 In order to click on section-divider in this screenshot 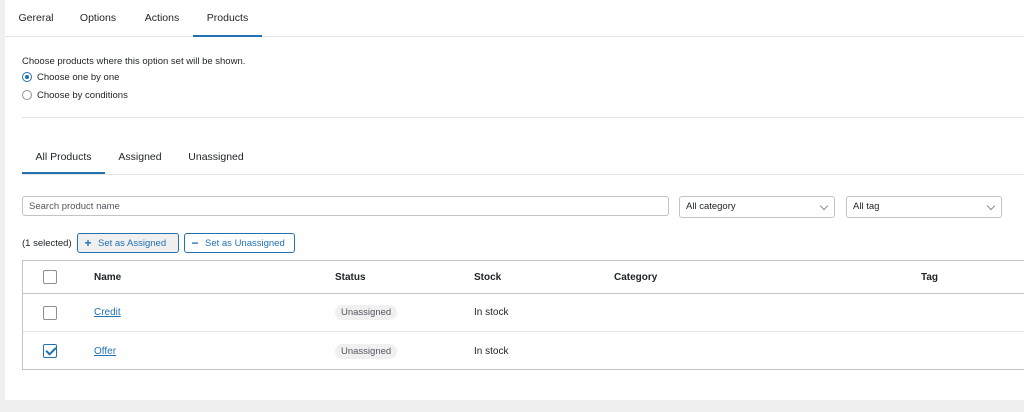, I will do `click(523, 117)`.